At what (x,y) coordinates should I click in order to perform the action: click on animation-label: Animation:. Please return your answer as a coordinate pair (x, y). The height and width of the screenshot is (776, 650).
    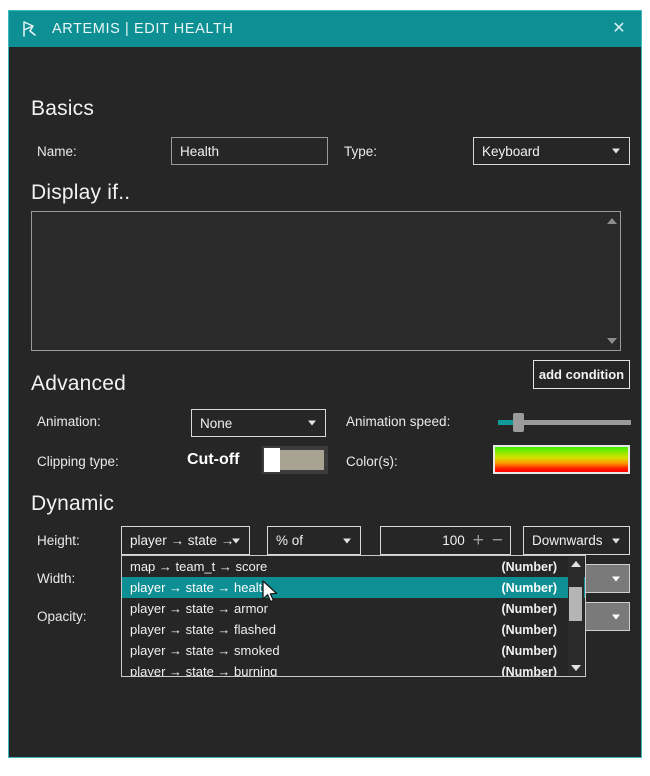
    Looking at the image, I should click on (69, 421).